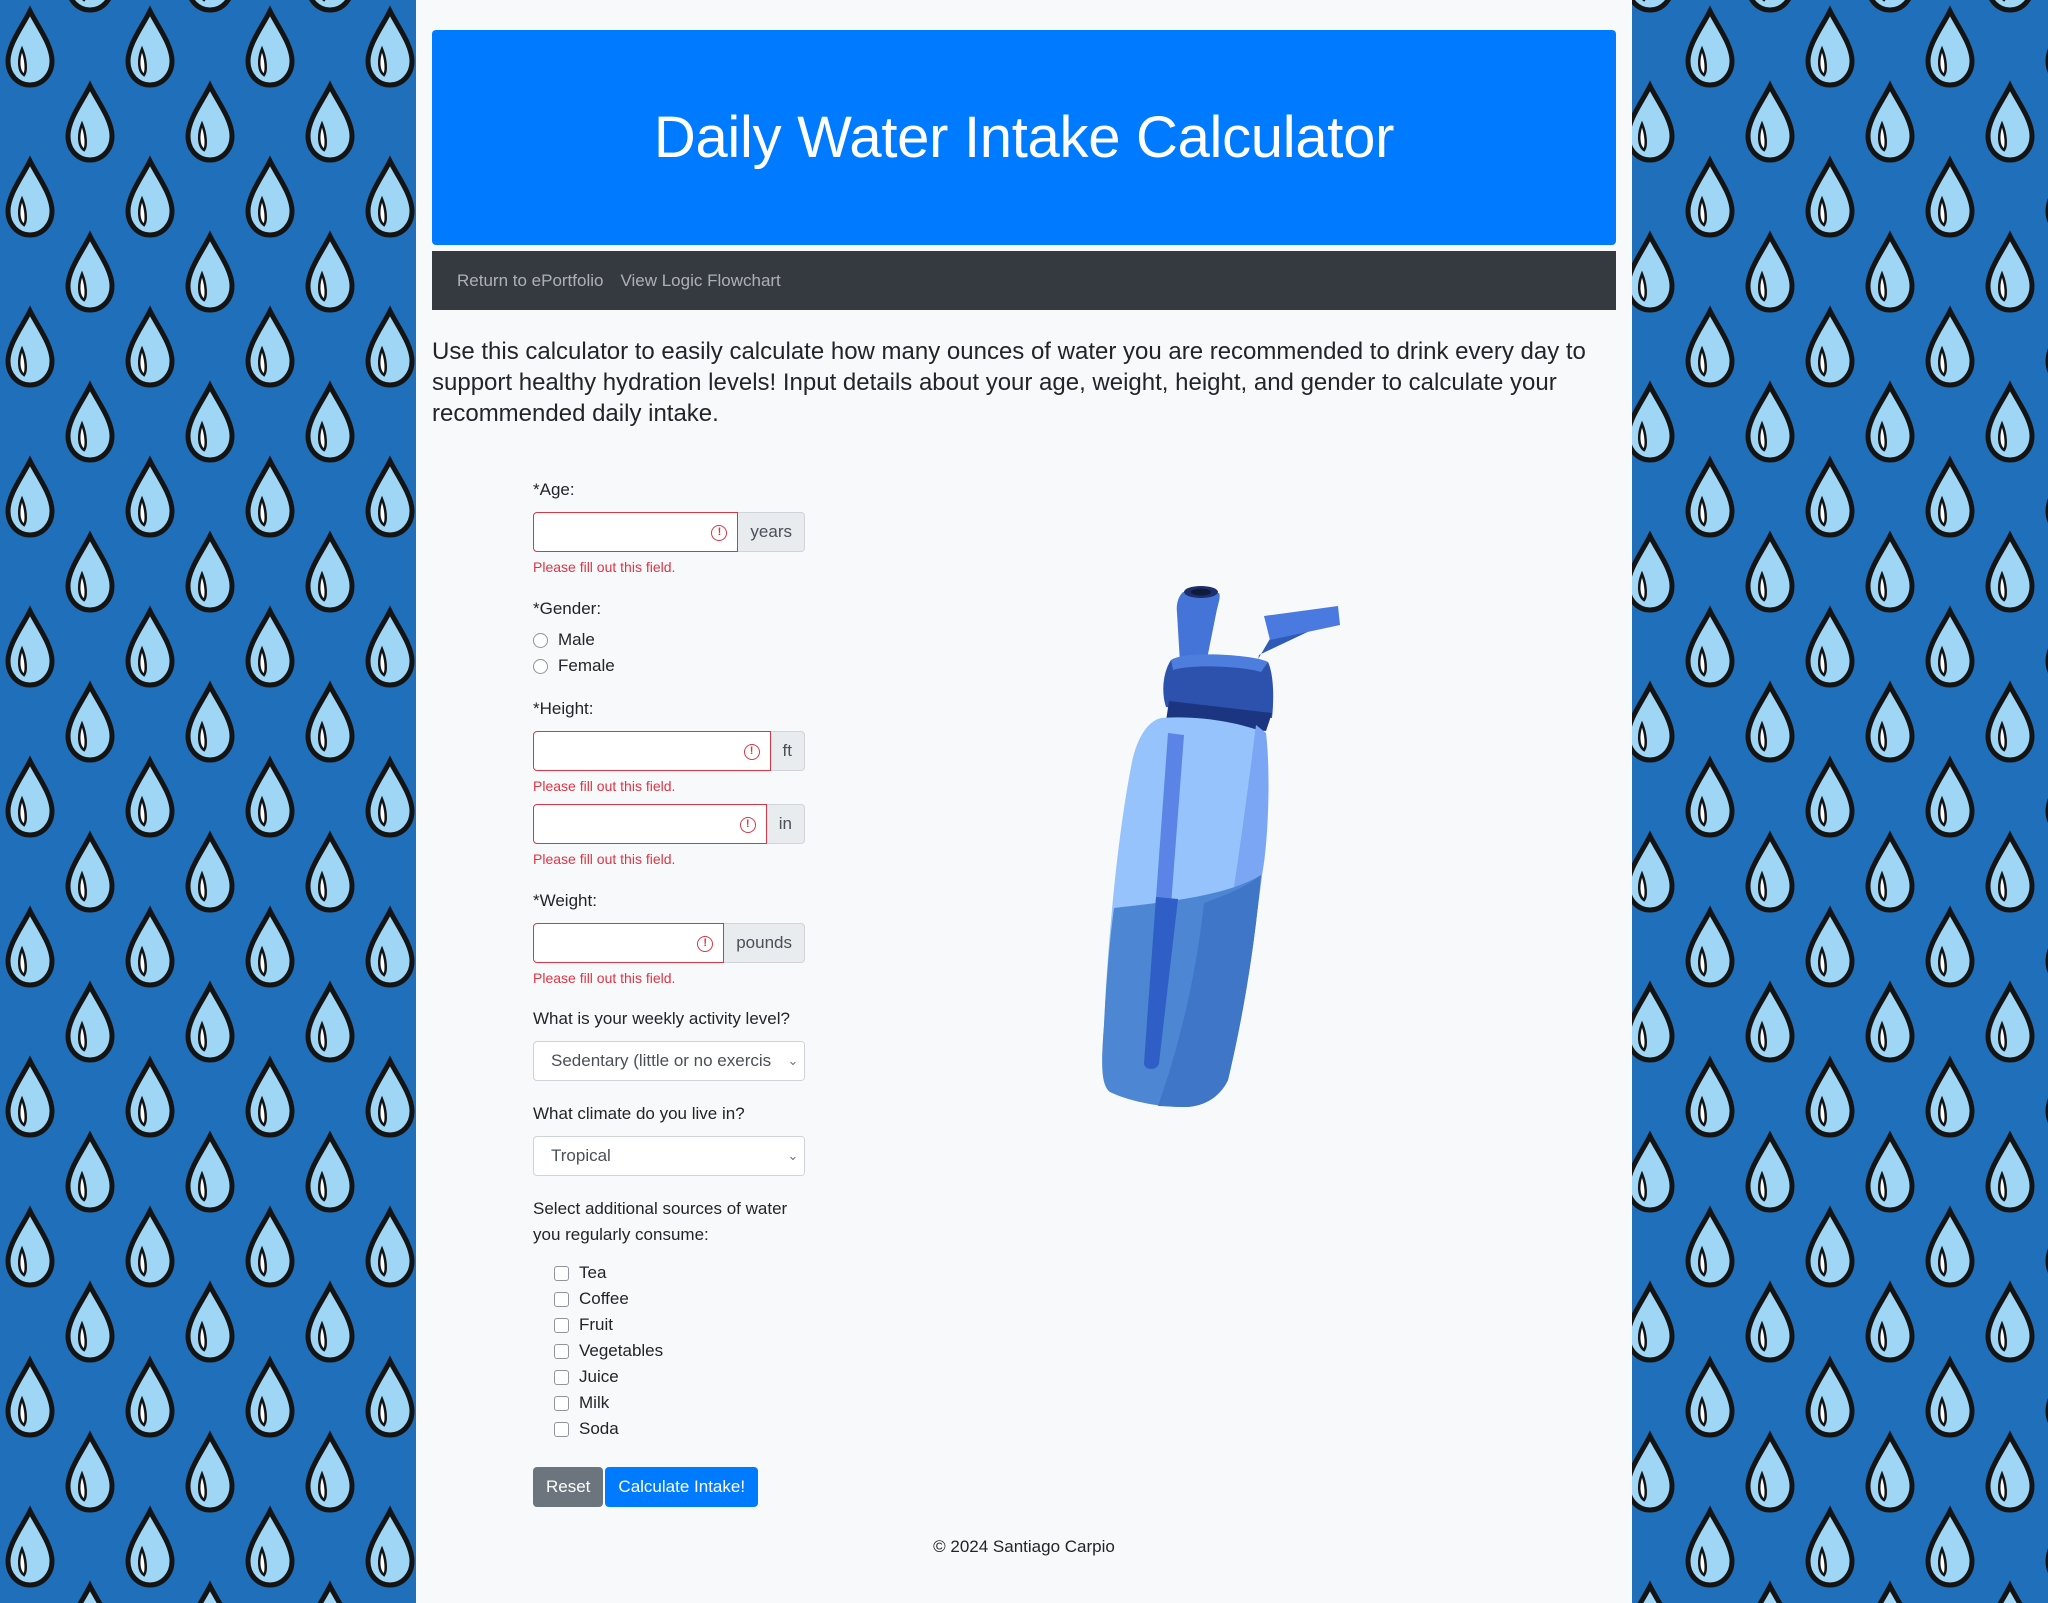  What do you see at coordinates (561, 1325) in the screenshot?
I see `checkbox-fruit` at bounding box center [561, 1325].